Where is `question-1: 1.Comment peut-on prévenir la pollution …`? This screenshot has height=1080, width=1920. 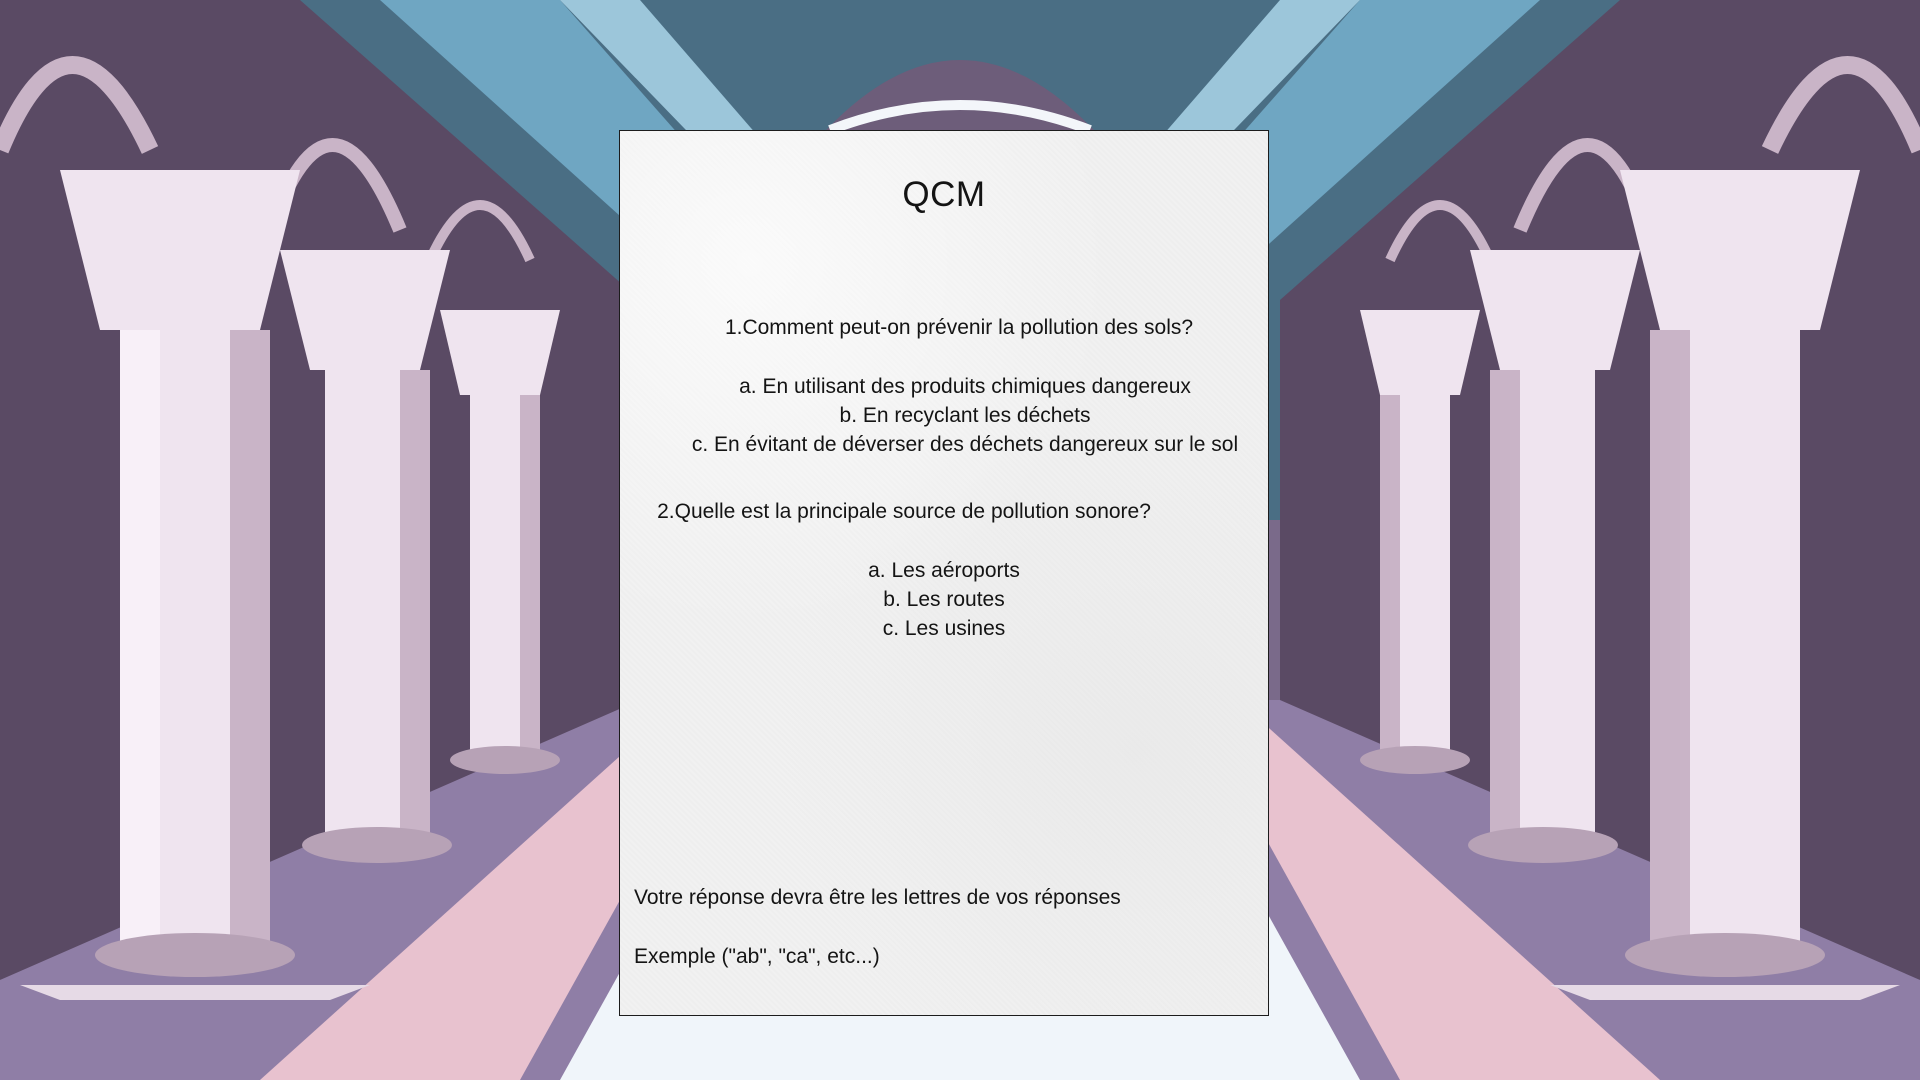
question-1: 1.Comment peut-on prévenir la pollution … is located at coordinates (959, 327).